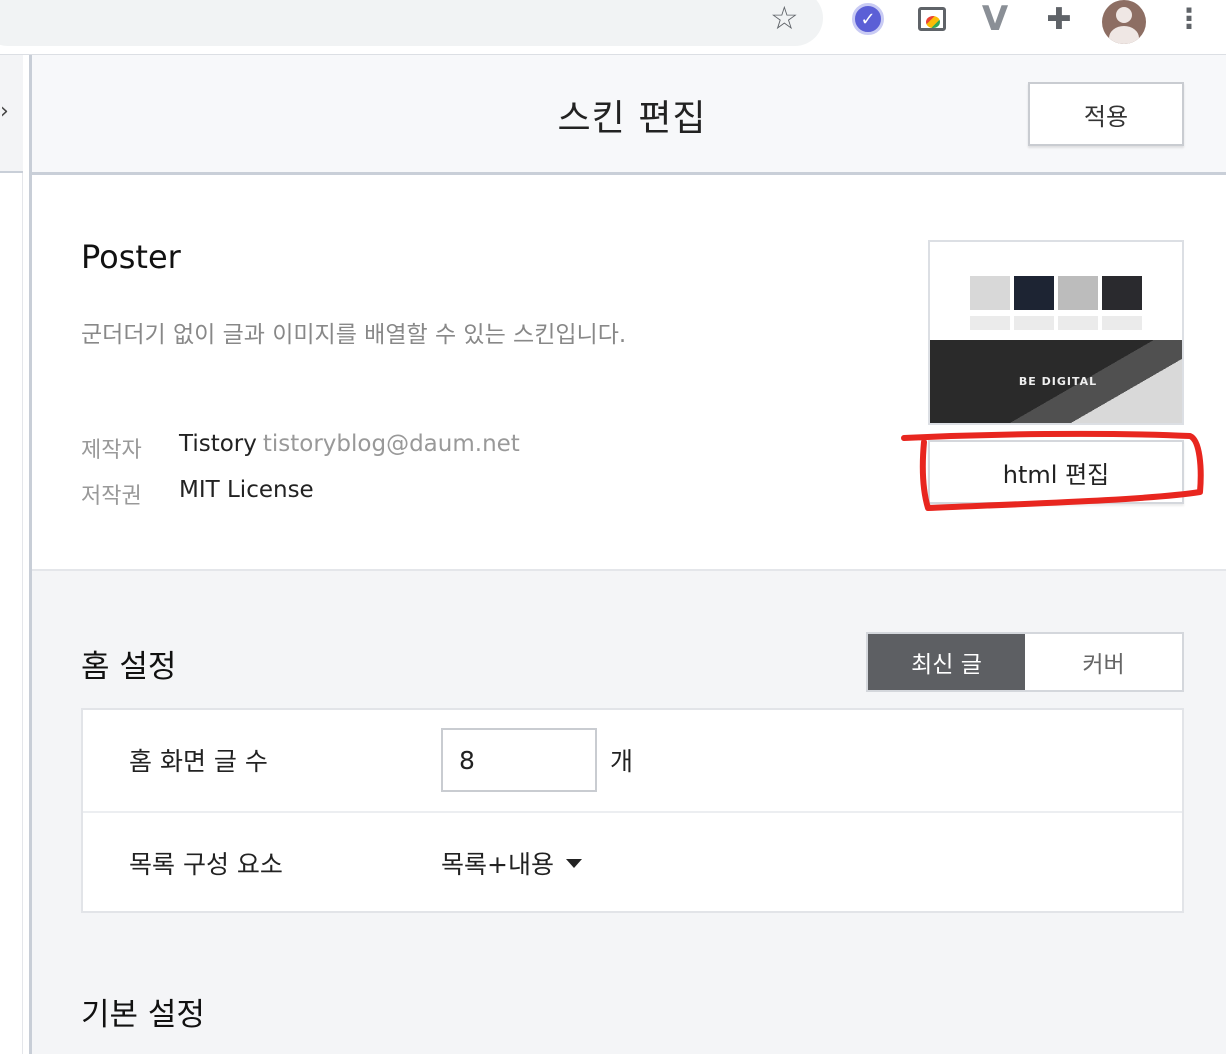 The height and width of the screenshot is (1054, 1226). Describe the element at coordinates (354, 335) in the screenshot. I see `skin-description: 군더더기 없이 글과 이미지를 배열할 수 있는 스킨입니다.` at that location.